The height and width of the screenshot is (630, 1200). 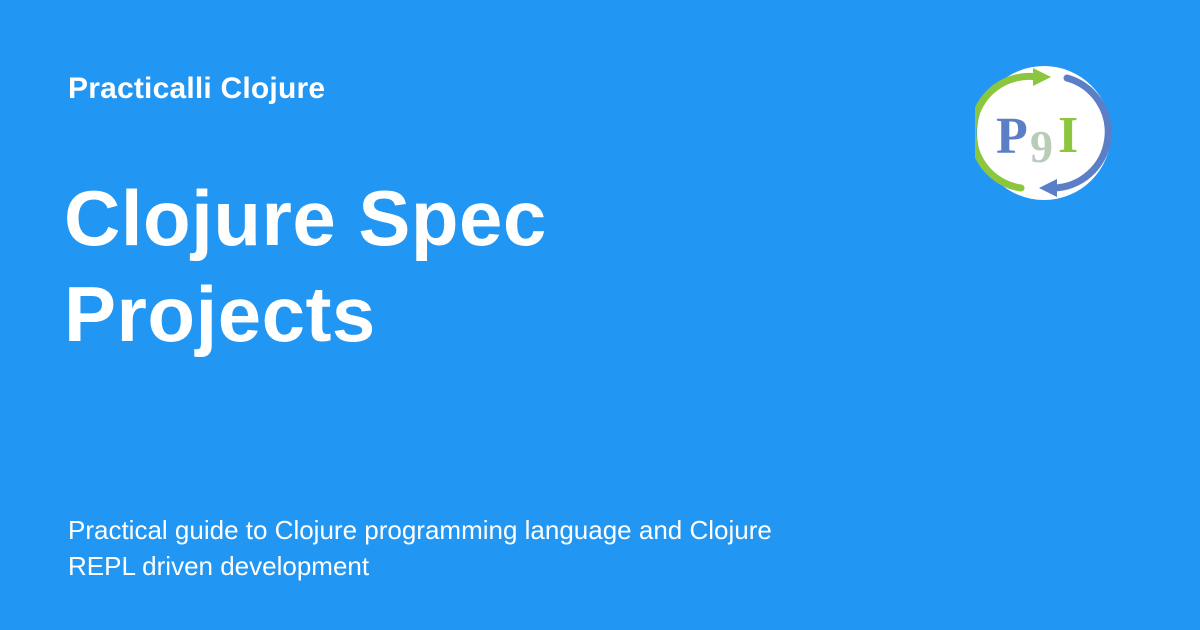 I want to click on page-description-line-2: REPL driven development, so click(x=219, y=566).